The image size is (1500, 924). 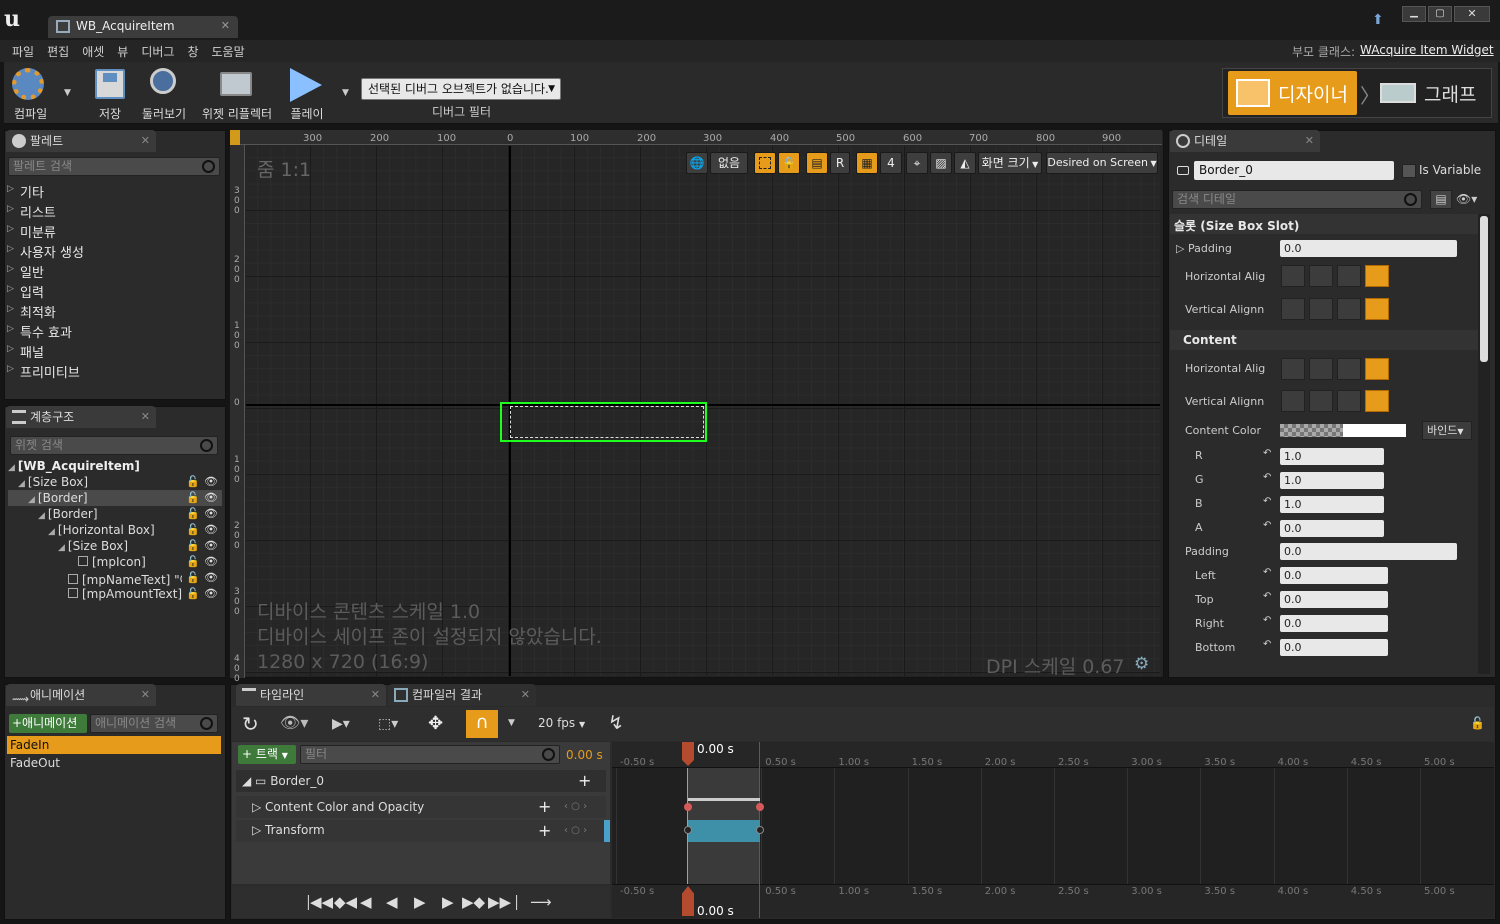 I want to click on grid-size-spinner: 4, so click(x=891, y=163).